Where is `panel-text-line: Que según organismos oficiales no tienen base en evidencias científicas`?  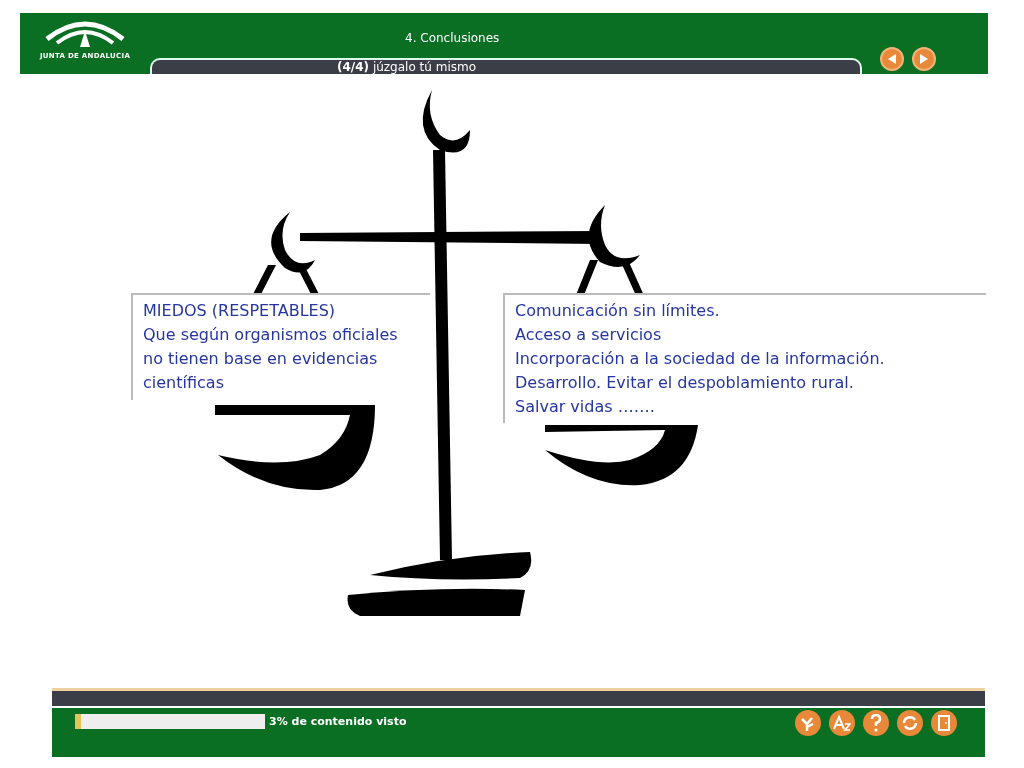
panel-text-line: Que según organismos oficiales no tienen base en evidencias científicas is located at coordinates (271, 359).